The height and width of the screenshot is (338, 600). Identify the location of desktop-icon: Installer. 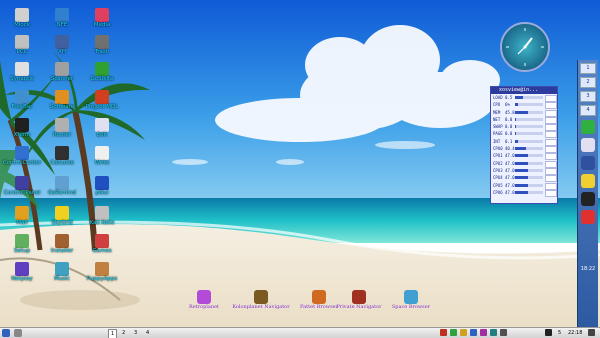
(62, 244).